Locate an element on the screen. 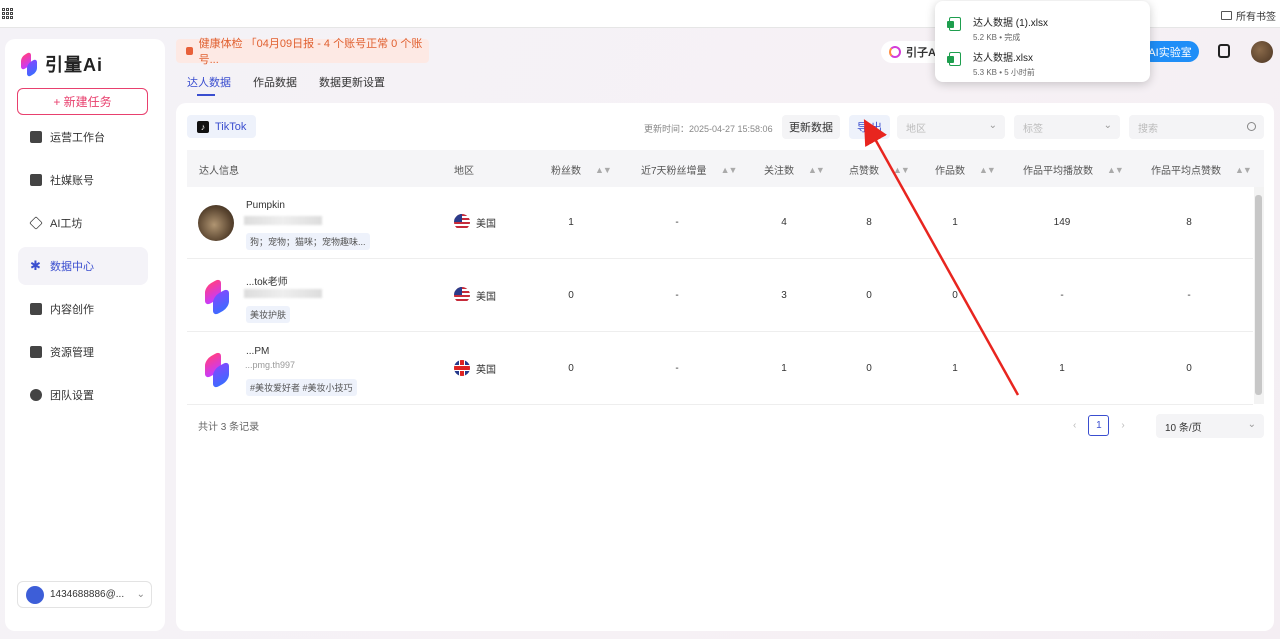 Image resolution: width=1280 pixels, height=639 pixels. column-header-sortable: 粉丝数 ▲▼ is located at coordinates (581, 170).